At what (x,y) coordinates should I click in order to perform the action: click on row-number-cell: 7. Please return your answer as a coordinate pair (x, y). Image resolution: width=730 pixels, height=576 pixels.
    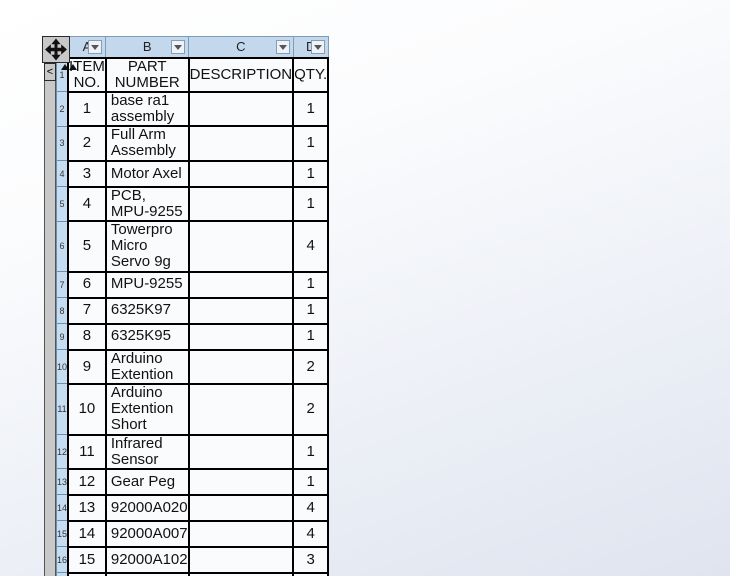
    Looking at the image, I should click on (62, 285).